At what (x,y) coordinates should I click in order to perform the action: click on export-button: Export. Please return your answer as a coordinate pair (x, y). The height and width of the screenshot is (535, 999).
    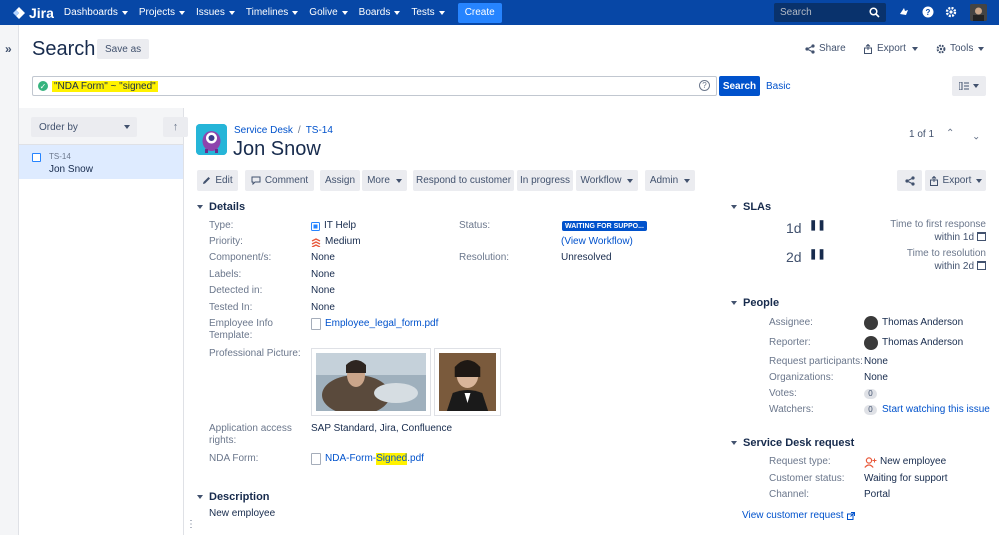
    Looking at the image, I should click on (890, 48).